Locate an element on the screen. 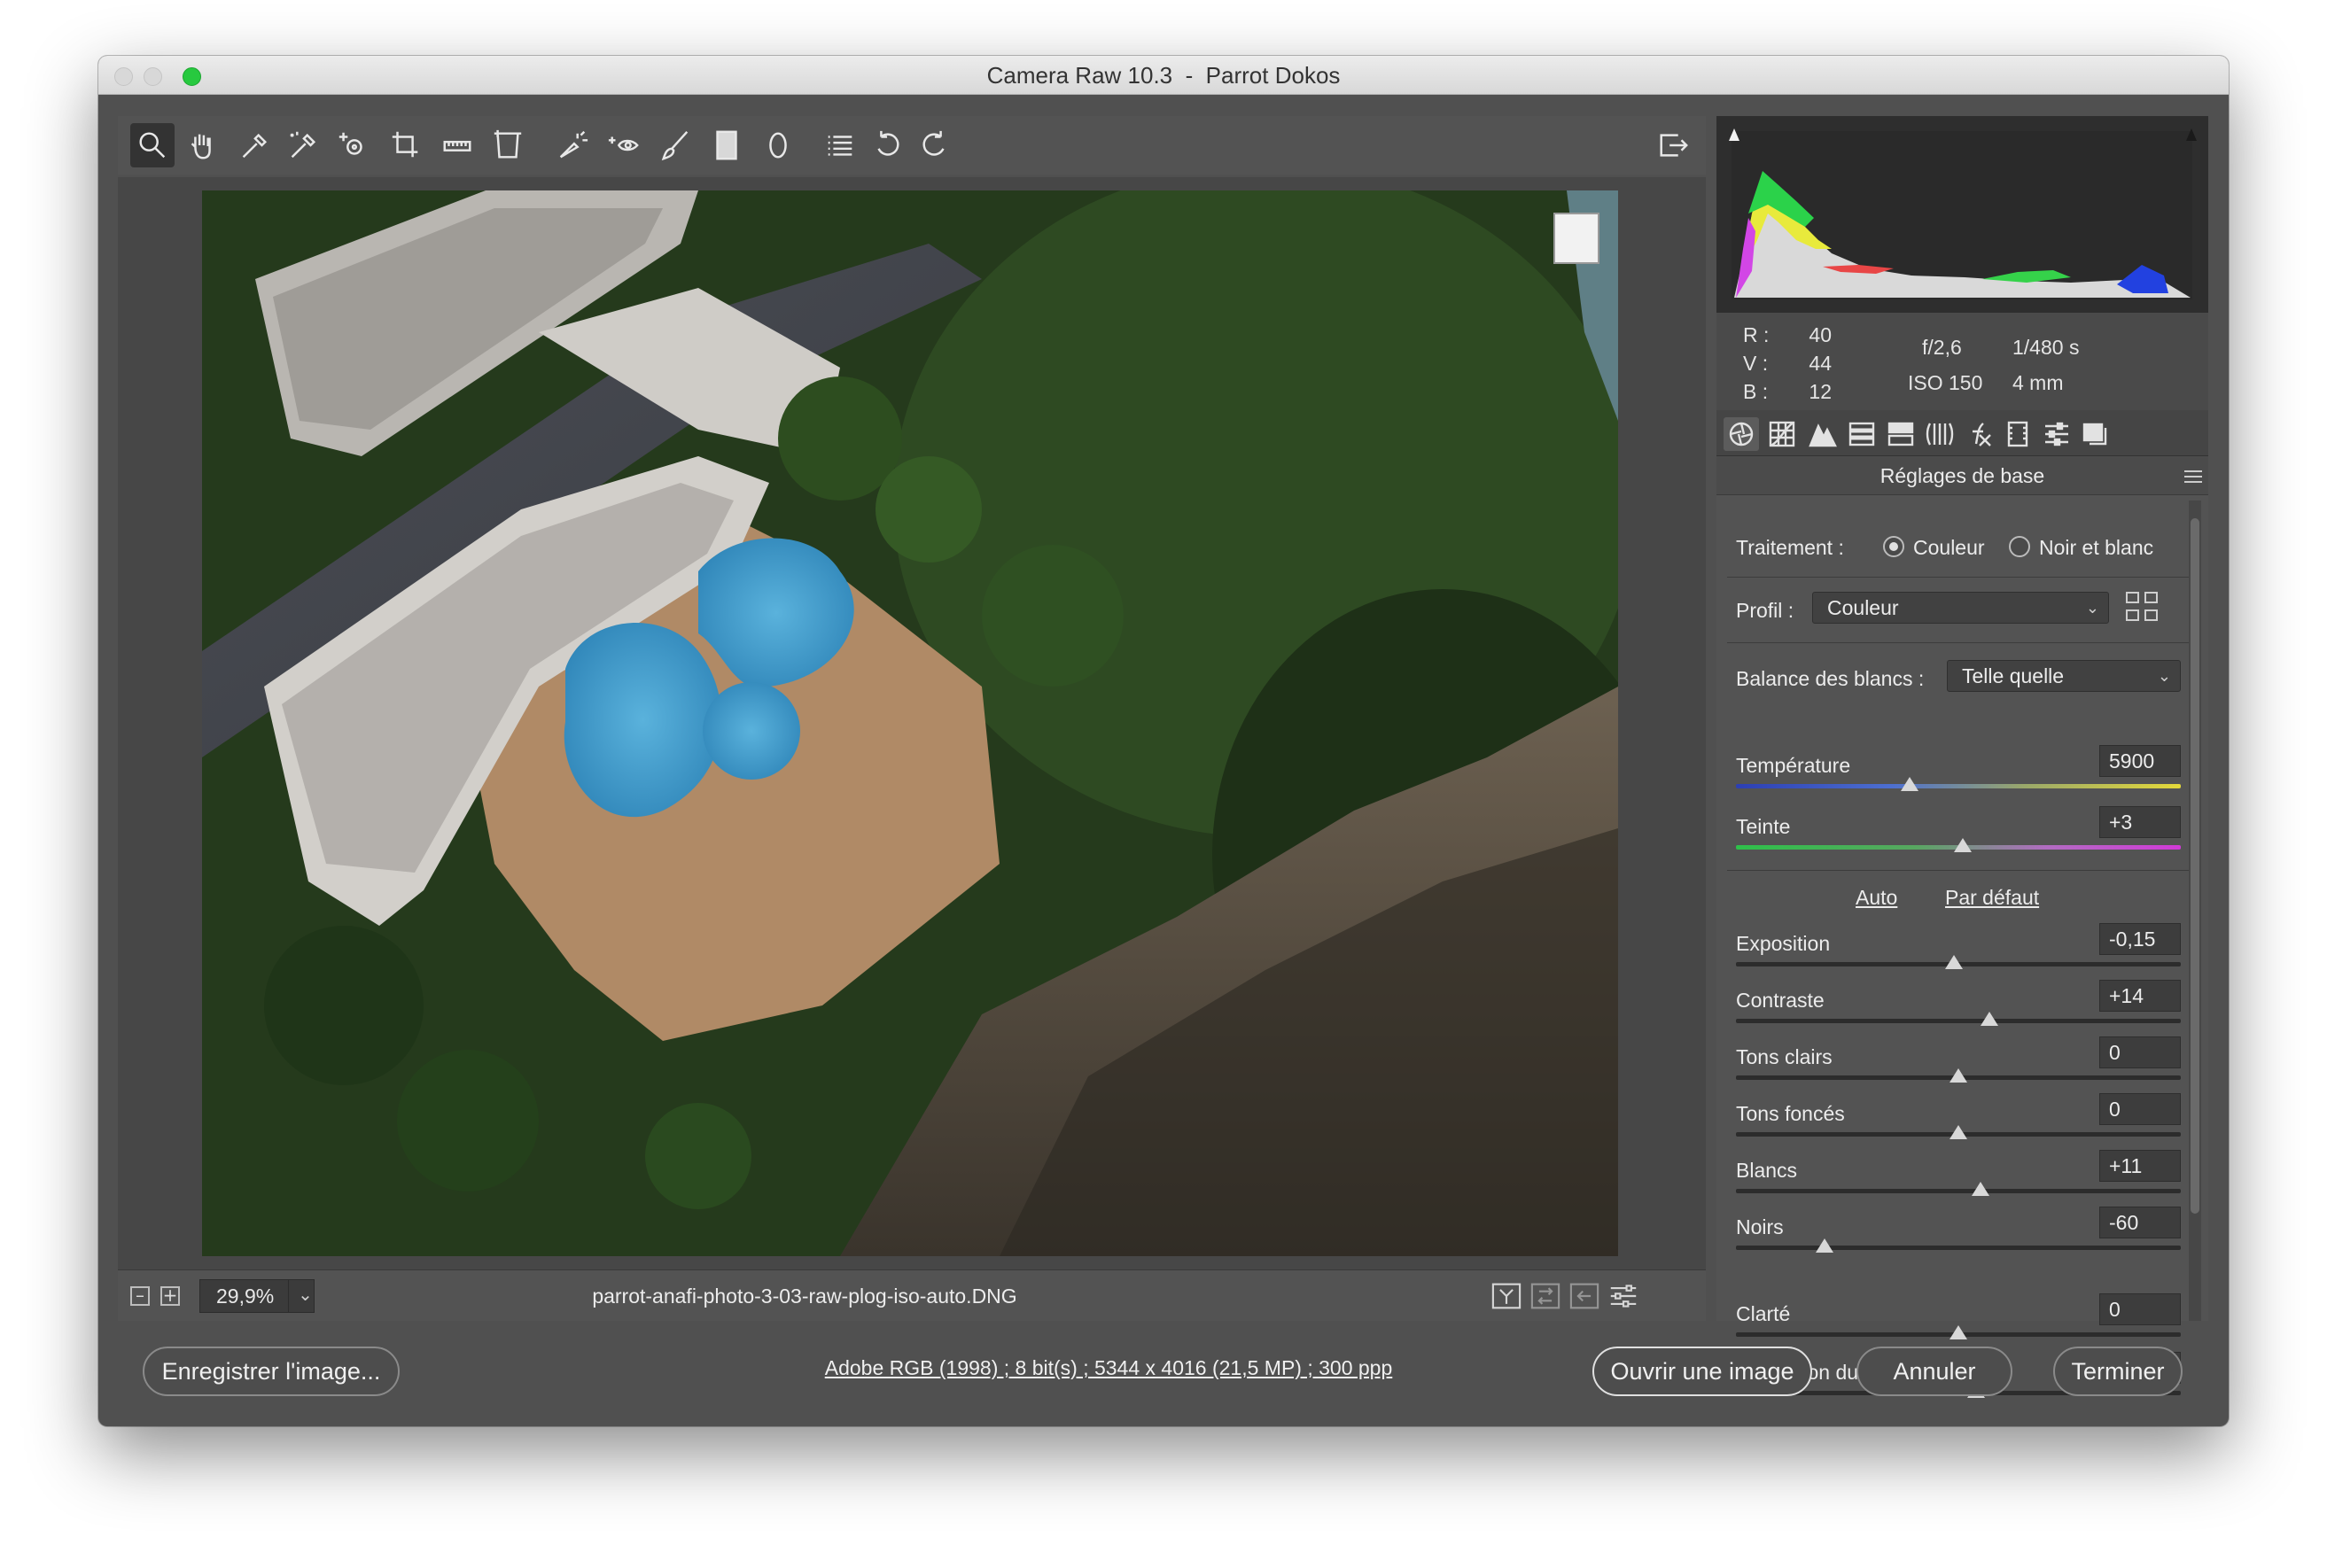 The image size is (2327, 1568). profile-dropdown: Couleur ⌄ is located at coordinates (1960, 608).